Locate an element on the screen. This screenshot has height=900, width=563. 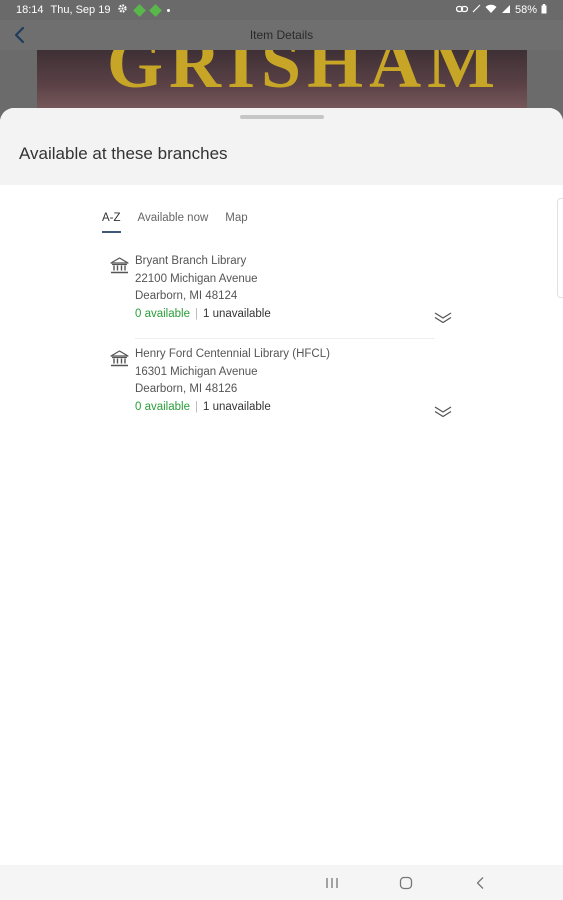
branch-name: Bryant Branch Library is located at coordinates (191, 261).